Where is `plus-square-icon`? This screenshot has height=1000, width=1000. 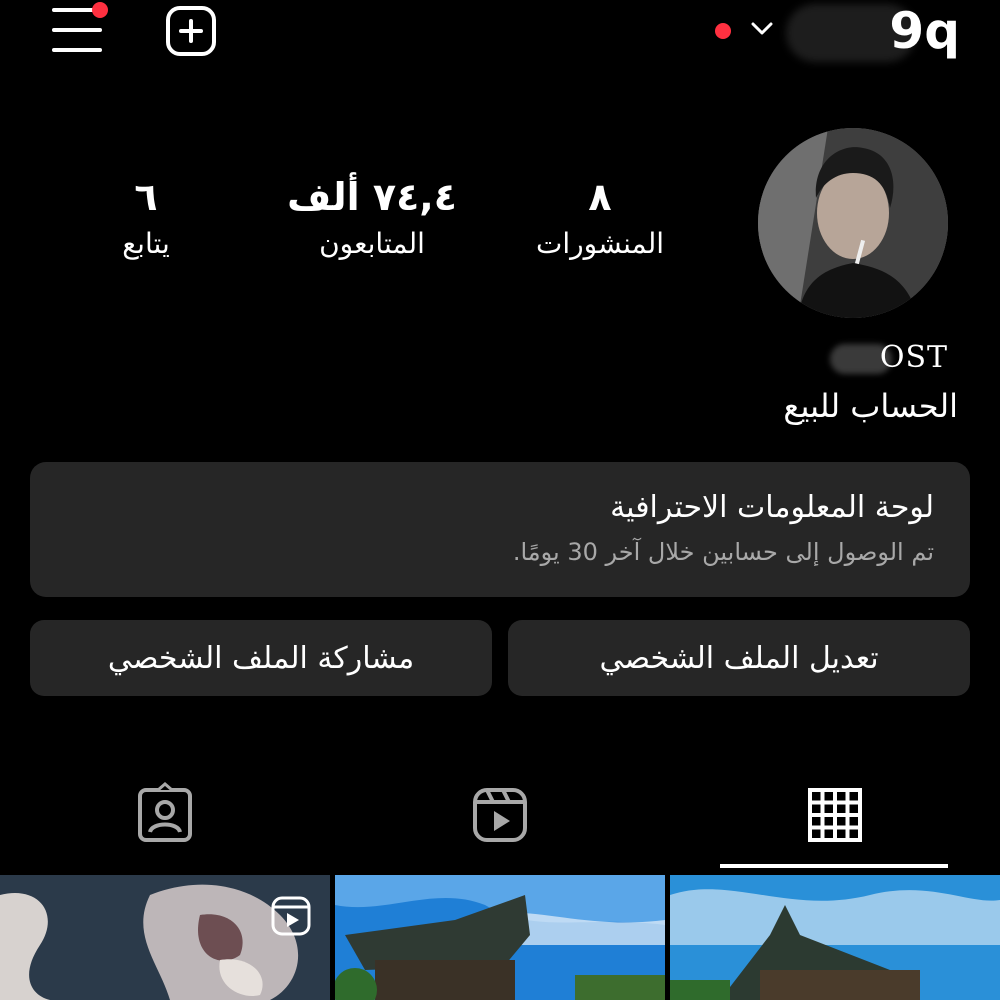 plus-square-icon is located at coordinates (191, 31).